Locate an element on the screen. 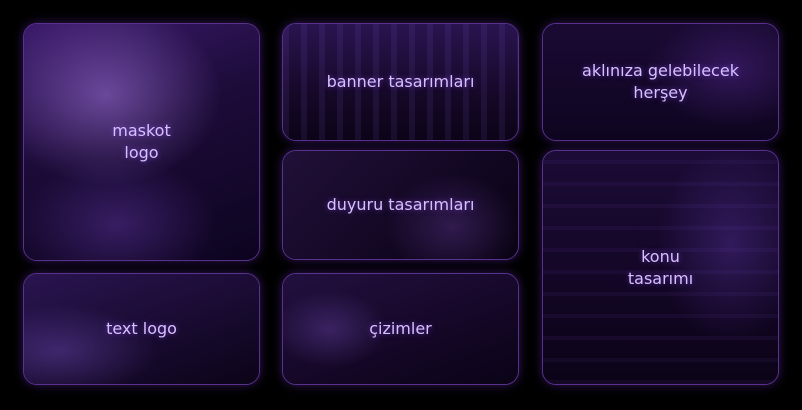 Image resolution: width=802 pixels, height=410 pixels. tile-label: banner tasarımları is located at coordinates (400, 81).